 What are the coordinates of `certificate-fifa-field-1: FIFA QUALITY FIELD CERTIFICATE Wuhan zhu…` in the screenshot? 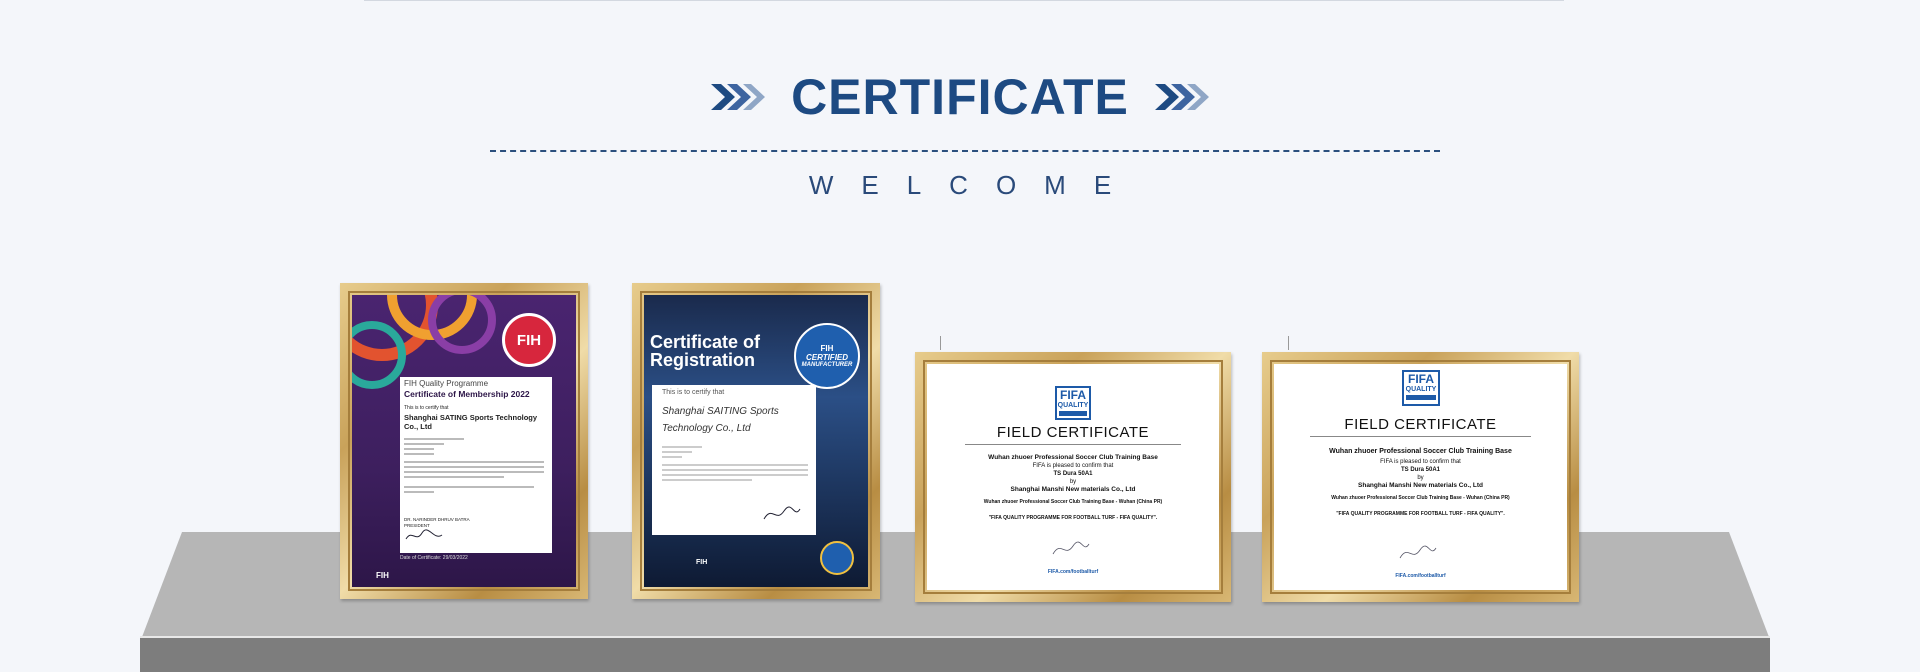 It's located at (1073, 477).